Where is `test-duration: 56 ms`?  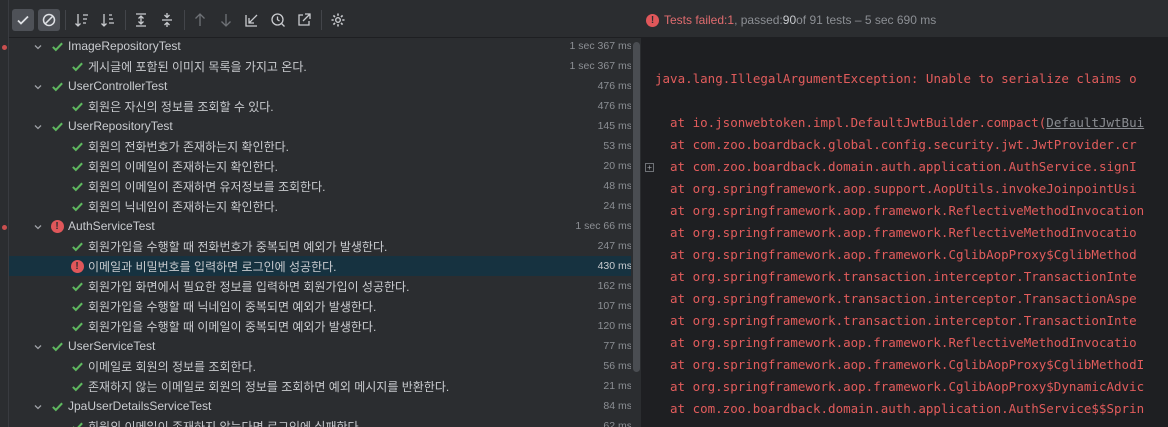
test-duration: 56 ms is located at coordinates (617, 366).